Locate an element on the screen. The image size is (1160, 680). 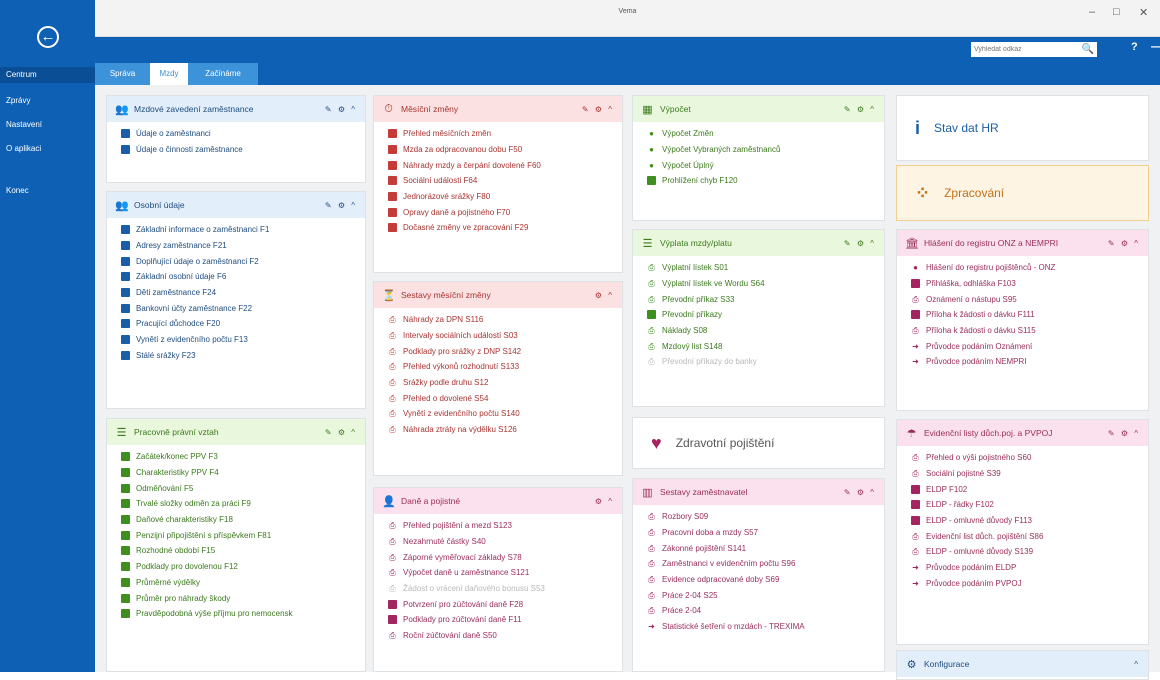
menu-link: ELDP F102 is located at coordinates (1029, 489).